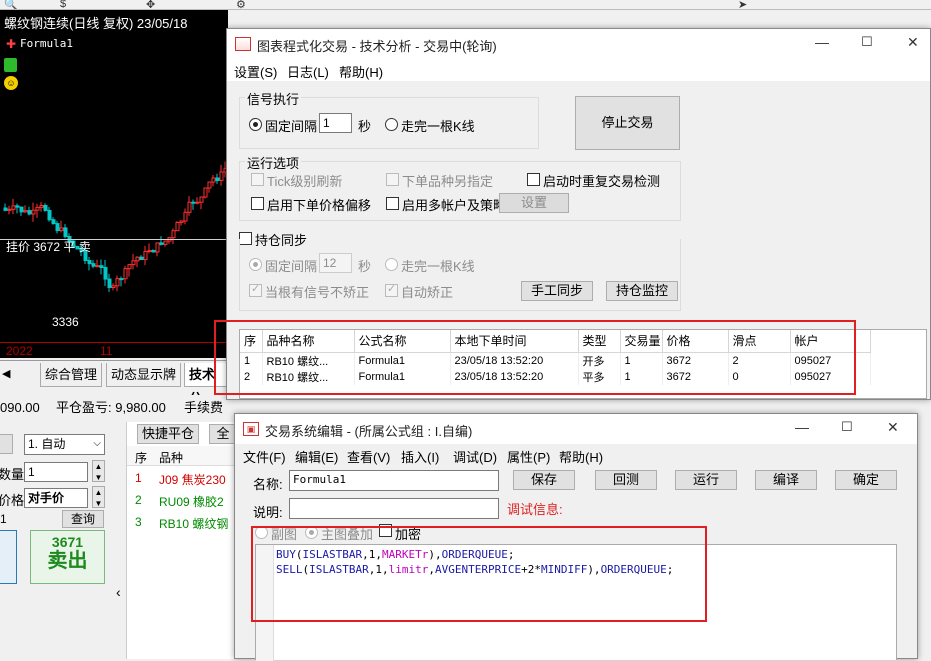  Describe the element at coordinates (557, 291) in the screenshot. I see `manual-sync-button: 手工同步` at that location.